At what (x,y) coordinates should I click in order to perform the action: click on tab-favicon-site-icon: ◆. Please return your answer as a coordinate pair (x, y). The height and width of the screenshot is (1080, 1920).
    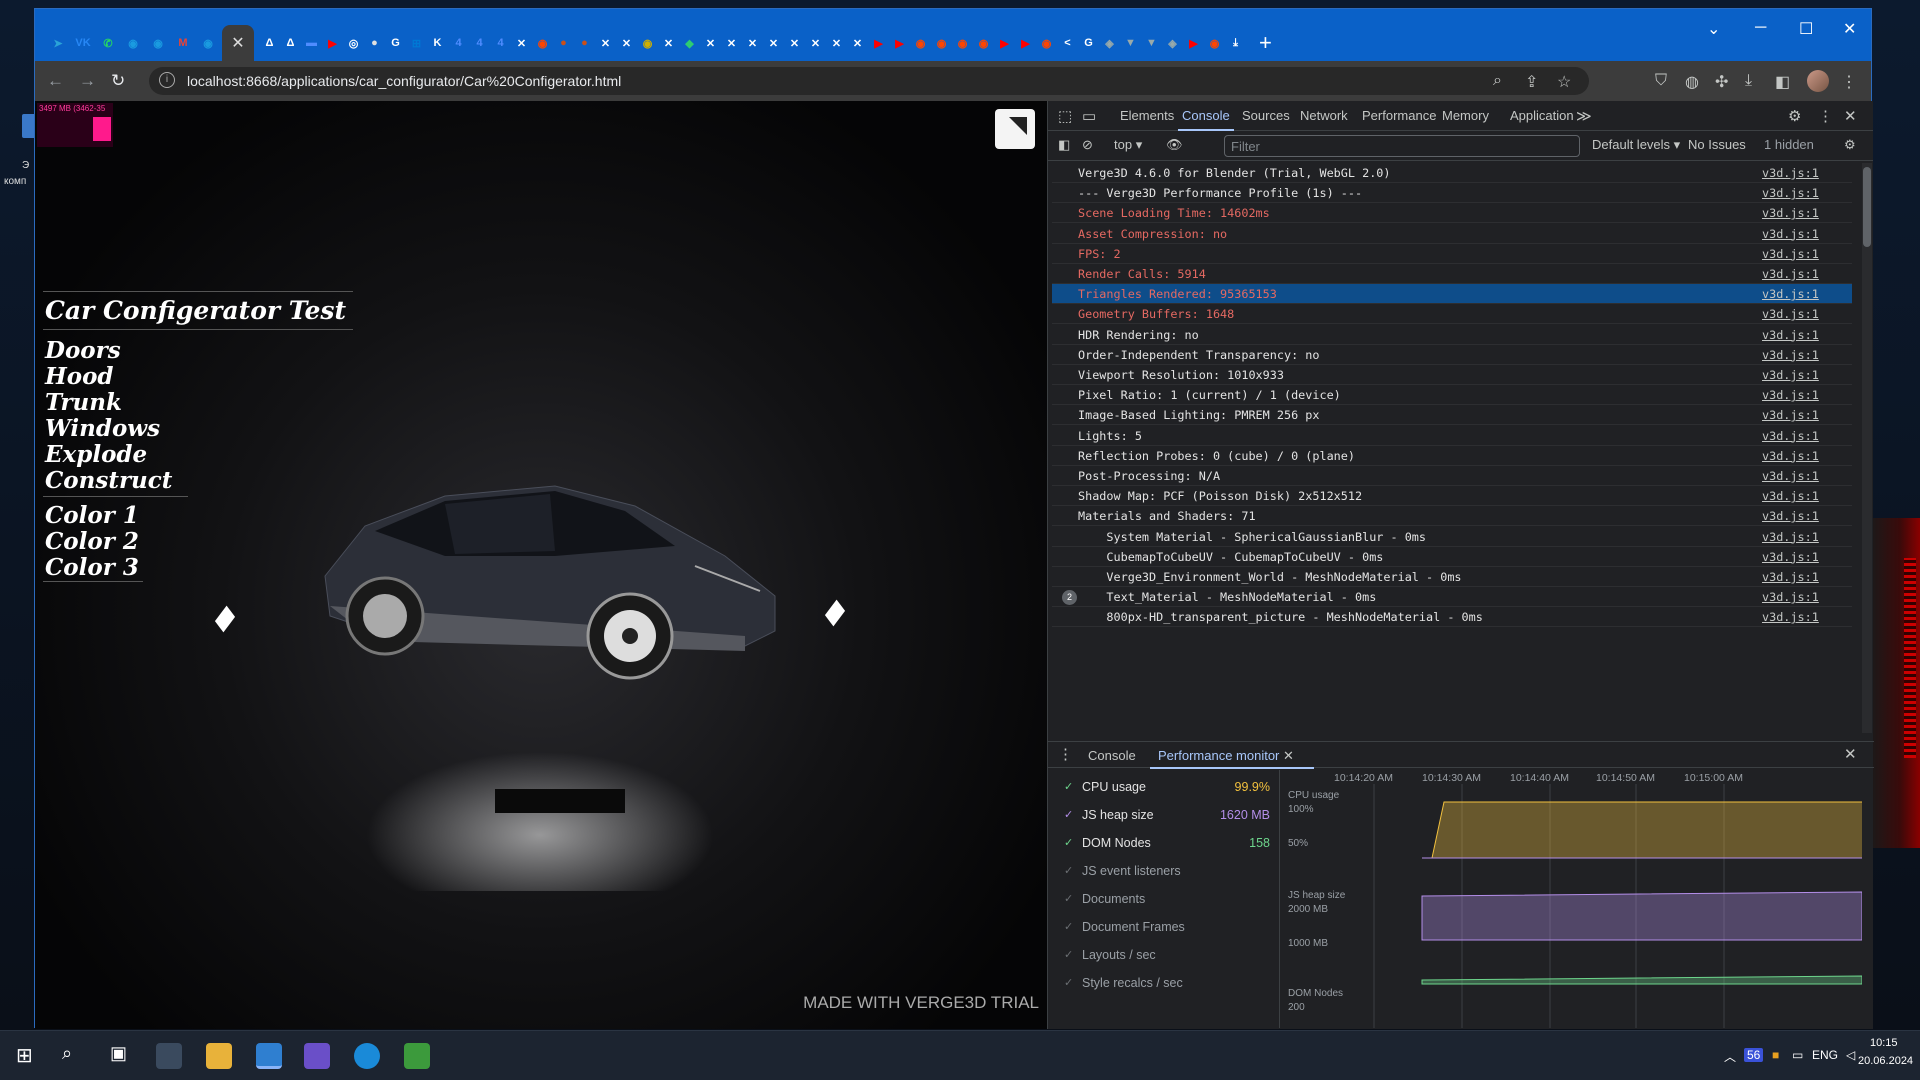
    Looking at the image, I should click on (689, 43).